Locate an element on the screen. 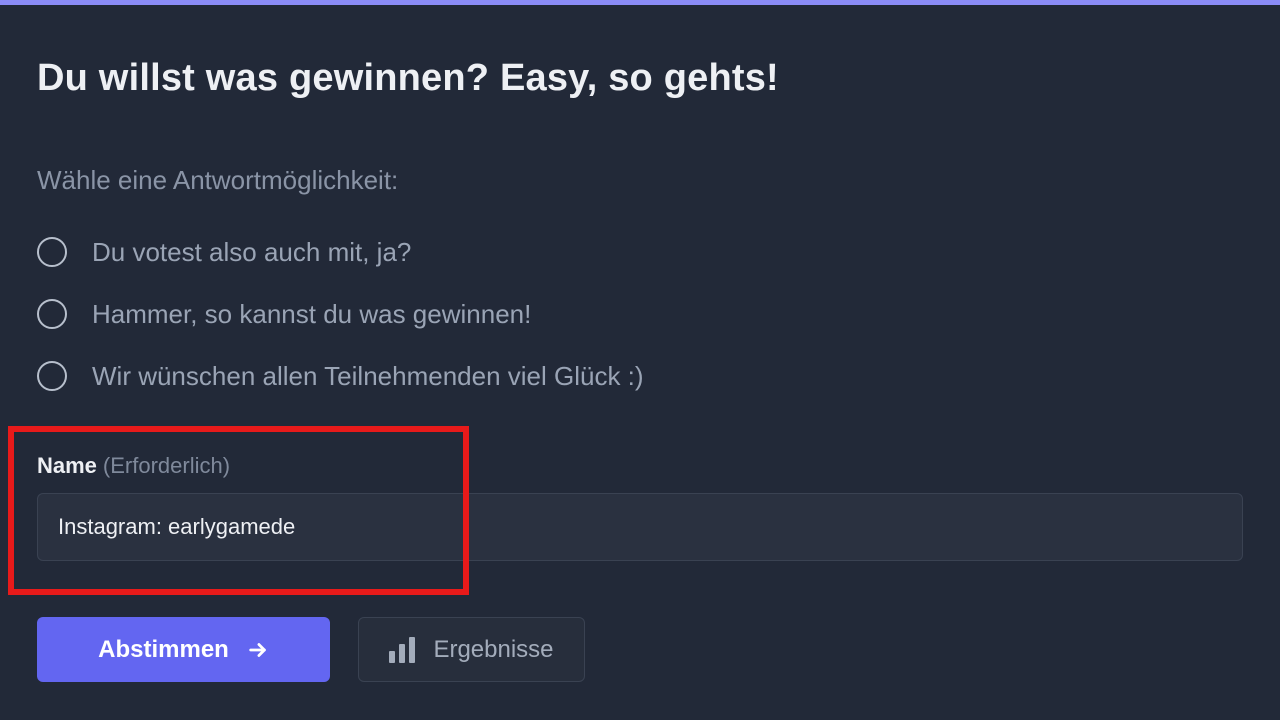 This screenshot has height=720, width=1280. results-button: Ergebnisse is located at coordinates (471, 649).